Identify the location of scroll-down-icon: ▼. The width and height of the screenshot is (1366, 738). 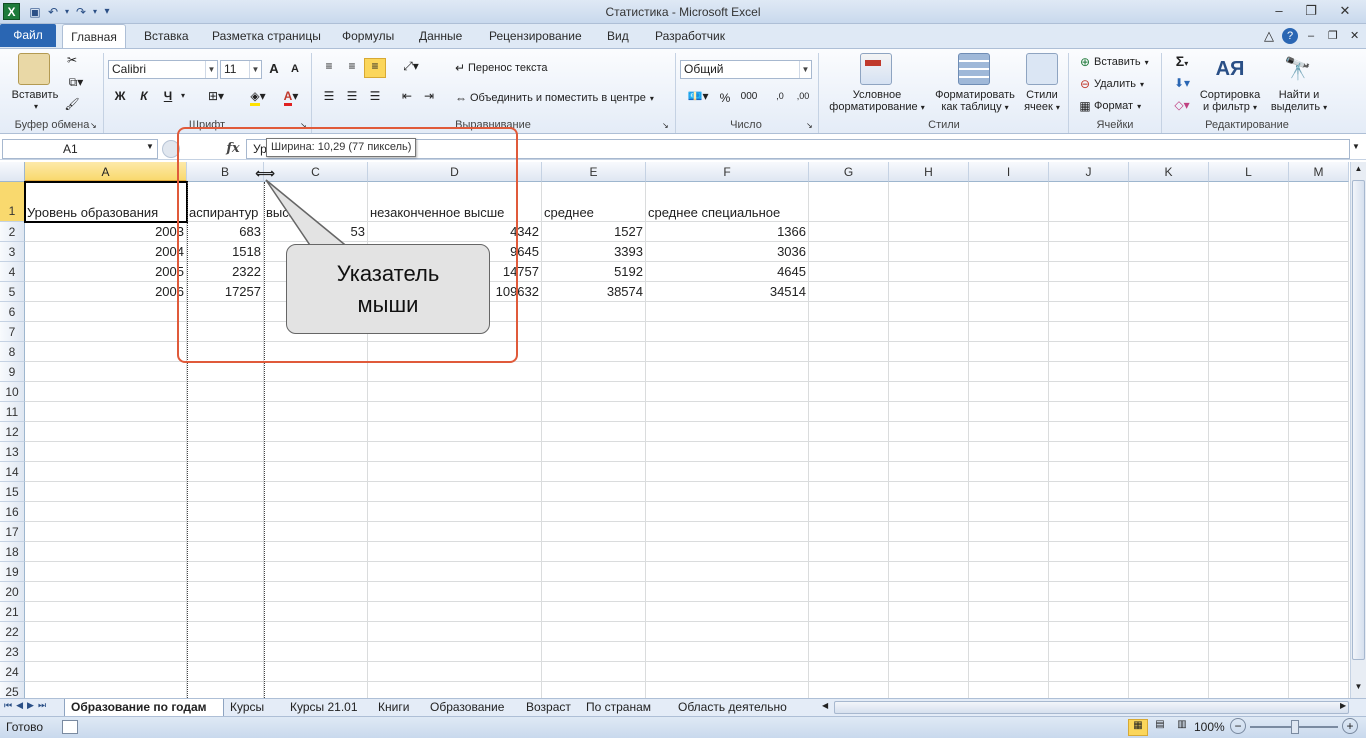
(1358, 689).